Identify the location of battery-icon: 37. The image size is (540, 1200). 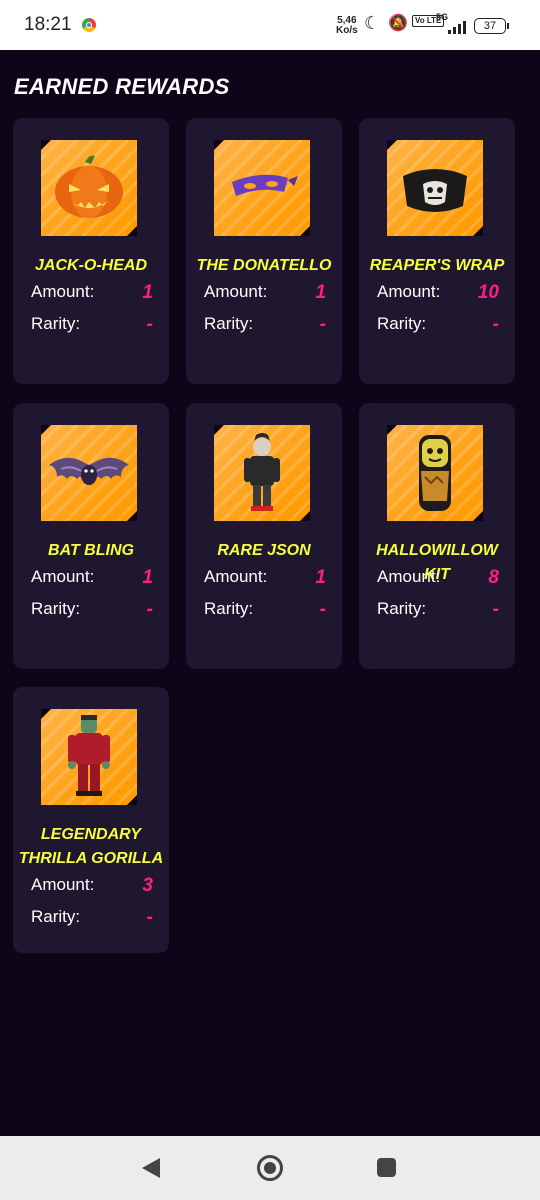
(491, 26).